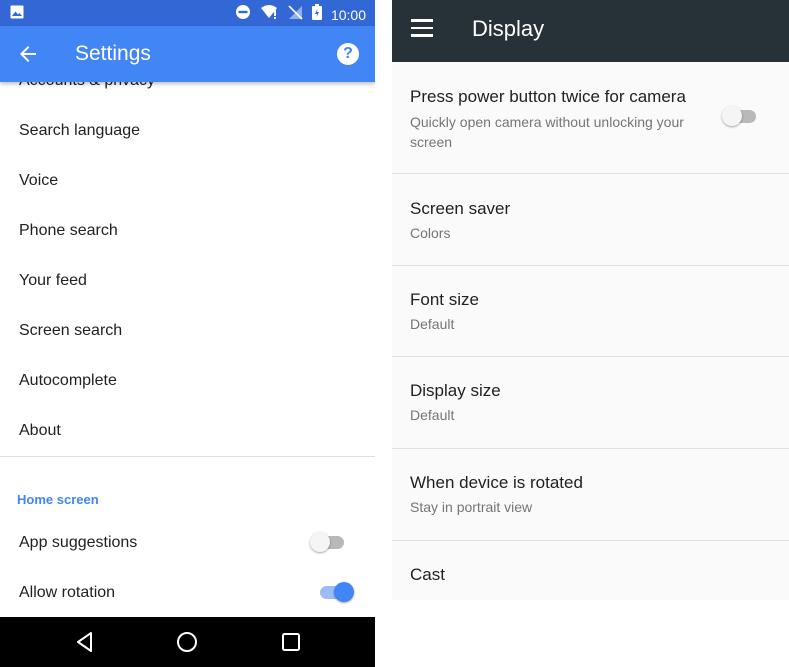  I want to click on list-item-autocomplete: Autocomplete, so click(68, 381).